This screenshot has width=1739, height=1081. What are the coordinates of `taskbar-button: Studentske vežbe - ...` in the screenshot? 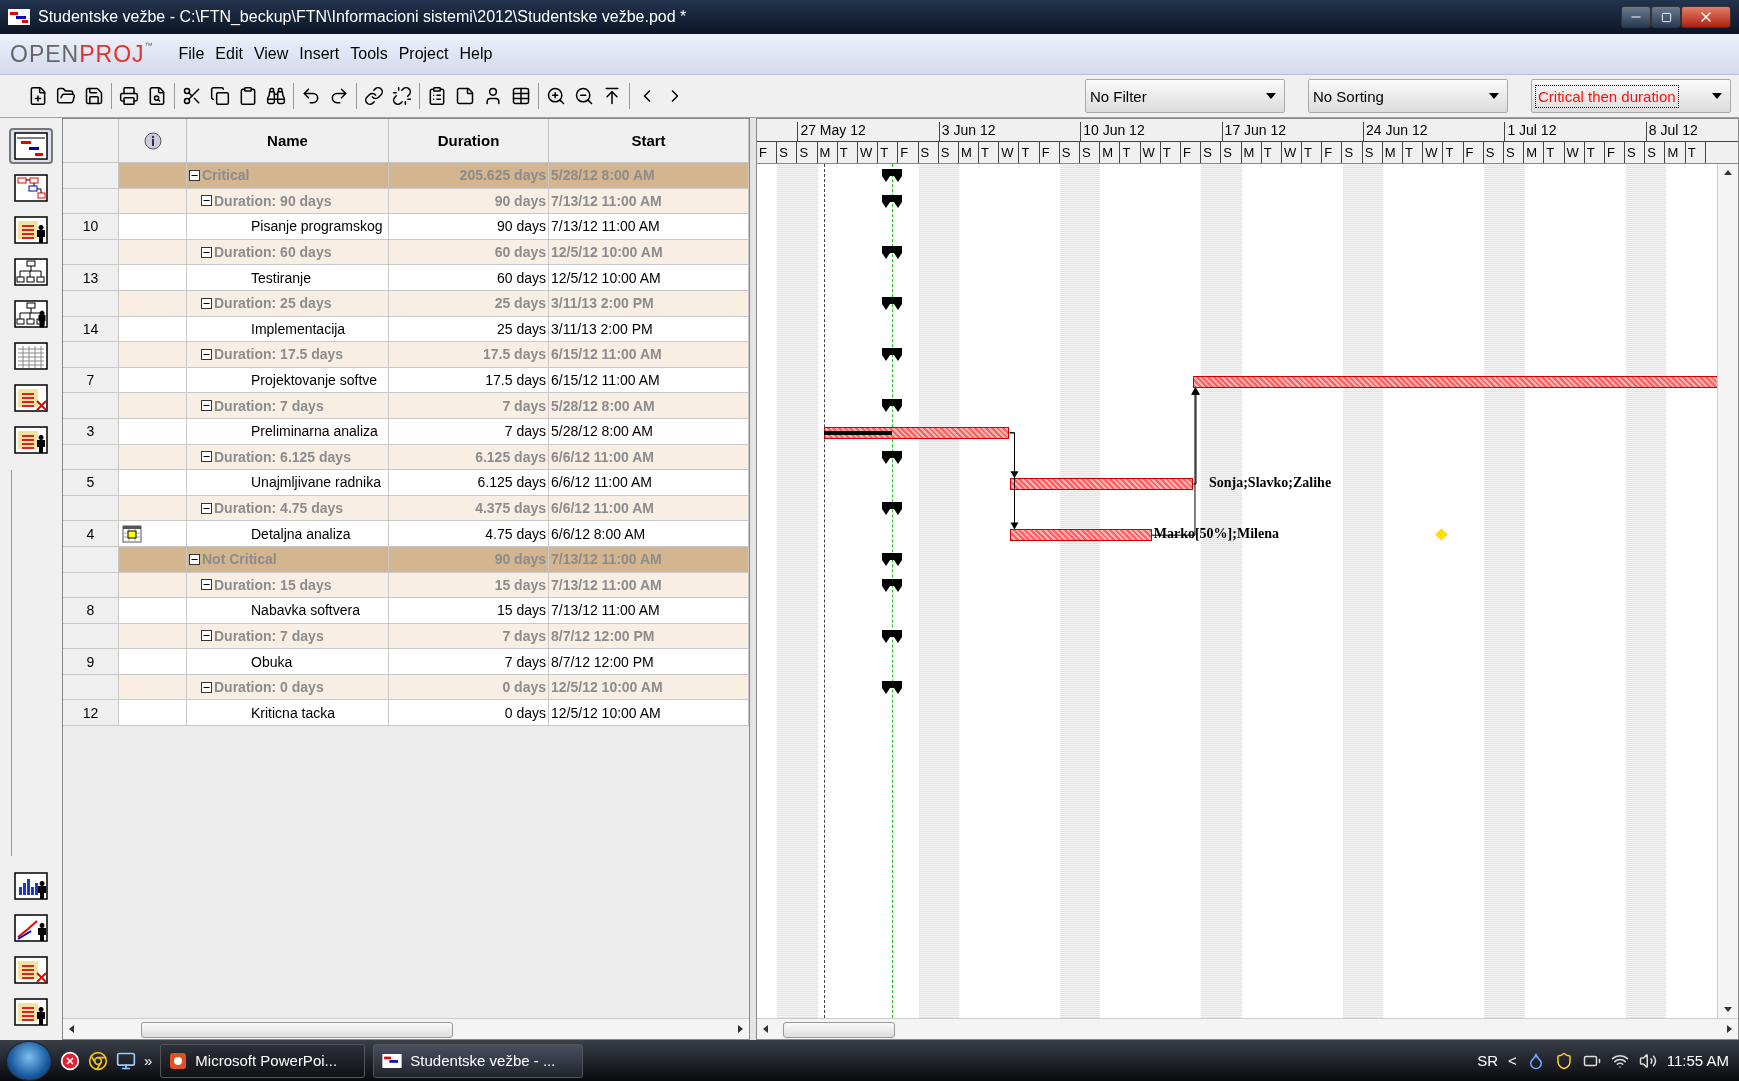 It's located at (478, 1060).